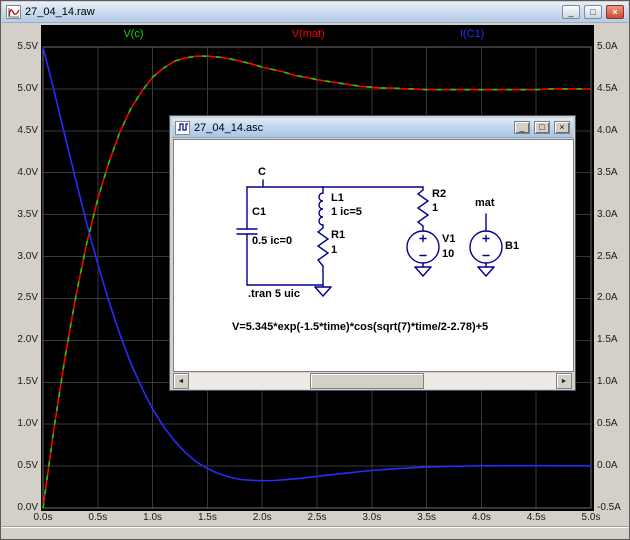 This screenshot has height=540, width=630. Describe the element at coordinates (512, 246) in the screenshot. I see `label-b1-name: B1` at that location.